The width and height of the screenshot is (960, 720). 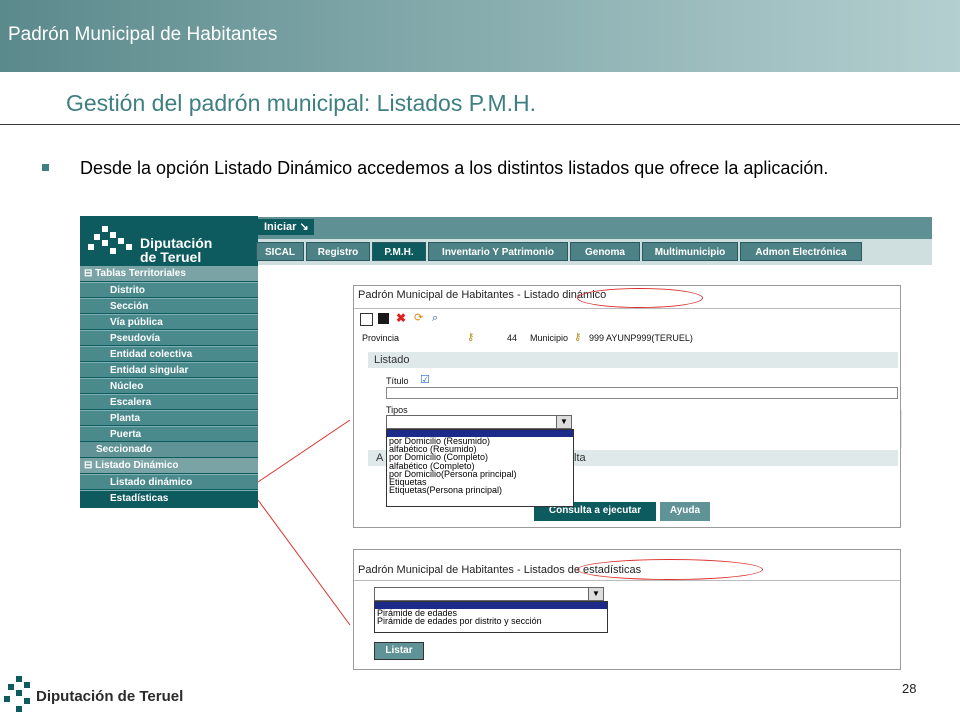 What do you see at coordinates (580, 458) in the screenshot?
I see `section-consulta-label-end: lta` at bounding box center [580, 458].